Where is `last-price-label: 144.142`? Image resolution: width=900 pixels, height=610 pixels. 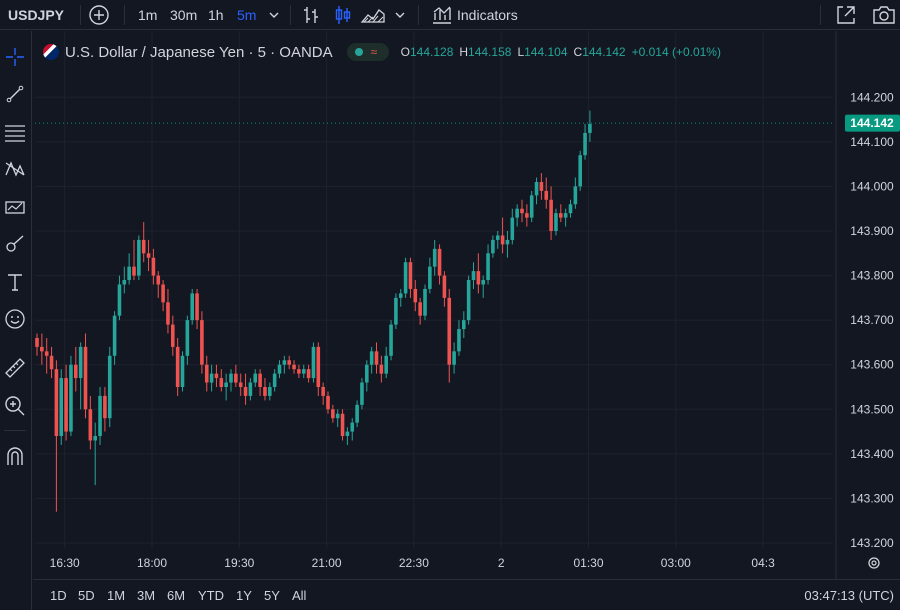
last-price-label: 144.142 is located at coordinates (872, 123).